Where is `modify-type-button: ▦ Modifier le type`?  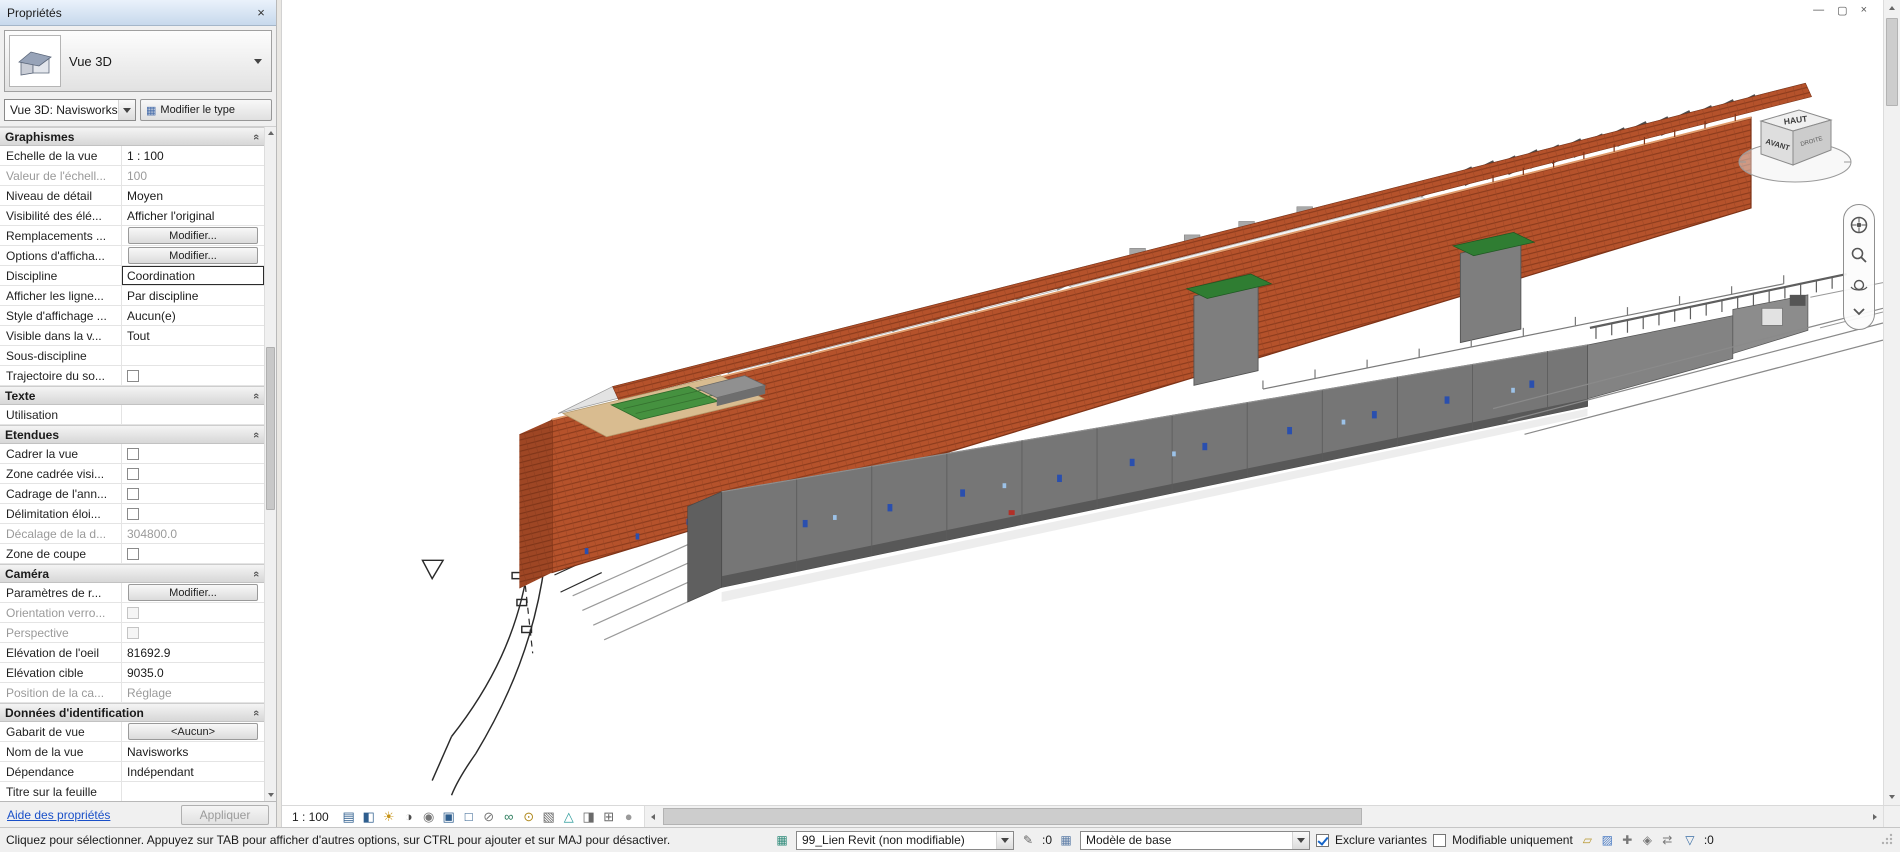 modify-type-button: ▦ Modifier le type is located at coordinates (206, 110).